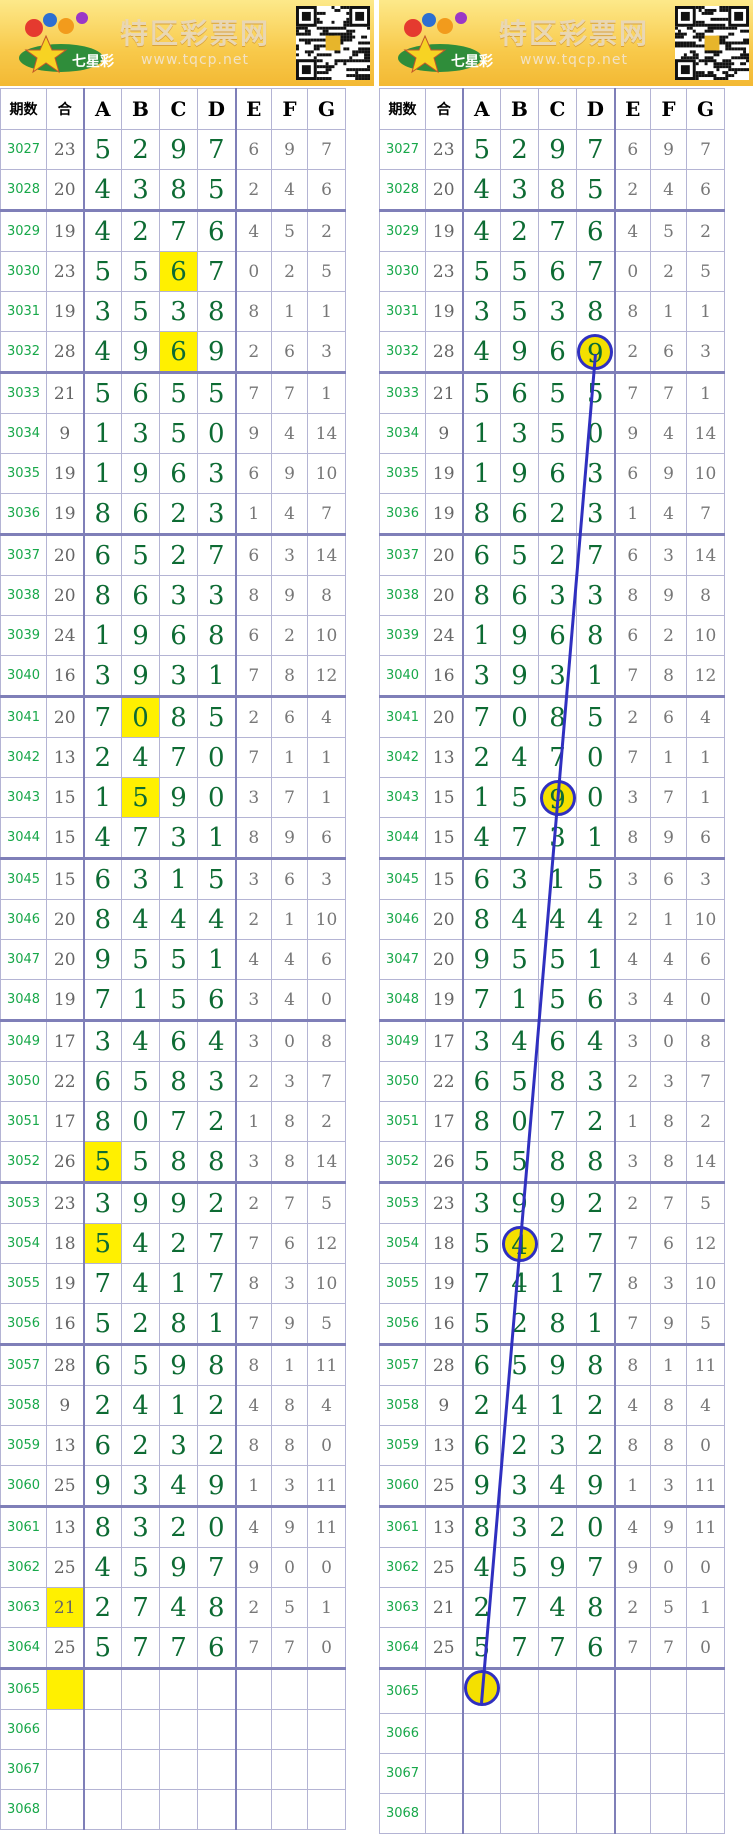 Image resolution: width=753 pixels, height=1834 pixels. Describe the element at coordinates (705, 1364) in the screenshot. I see `extra-digit-G: 11` at that location.